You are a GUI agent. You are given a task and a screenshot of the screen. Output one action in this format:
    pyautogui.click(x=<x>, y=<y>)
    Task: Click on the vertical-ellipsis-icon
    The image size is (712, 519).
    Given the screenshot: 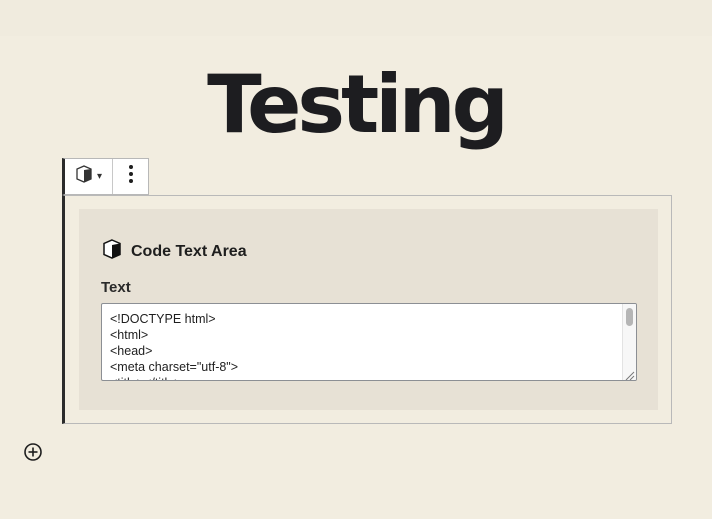 What is the action you would take?
    pyautogui.click(x=131, y=176)
    